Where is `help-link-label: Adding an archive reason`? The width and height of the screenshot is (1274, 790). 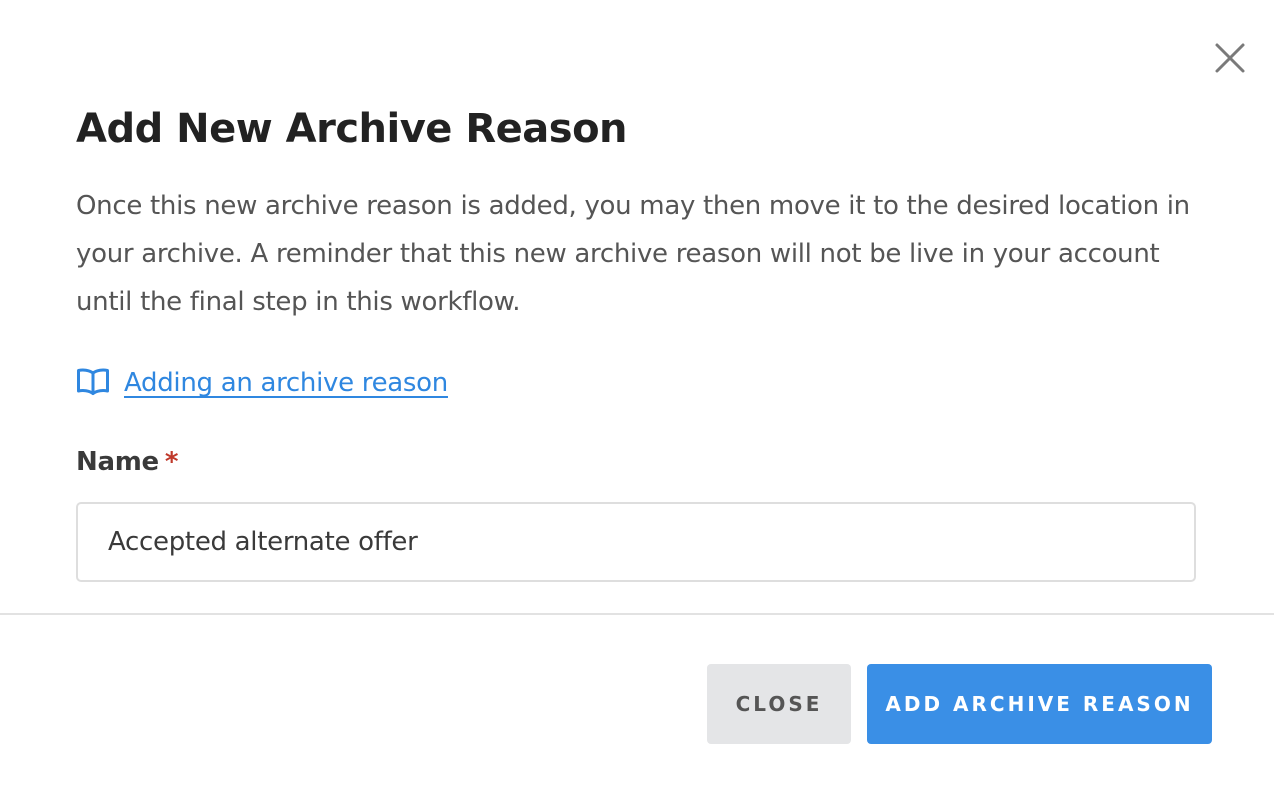
help-link-label: Adding an archive reason is located at coordinates (286, 383).